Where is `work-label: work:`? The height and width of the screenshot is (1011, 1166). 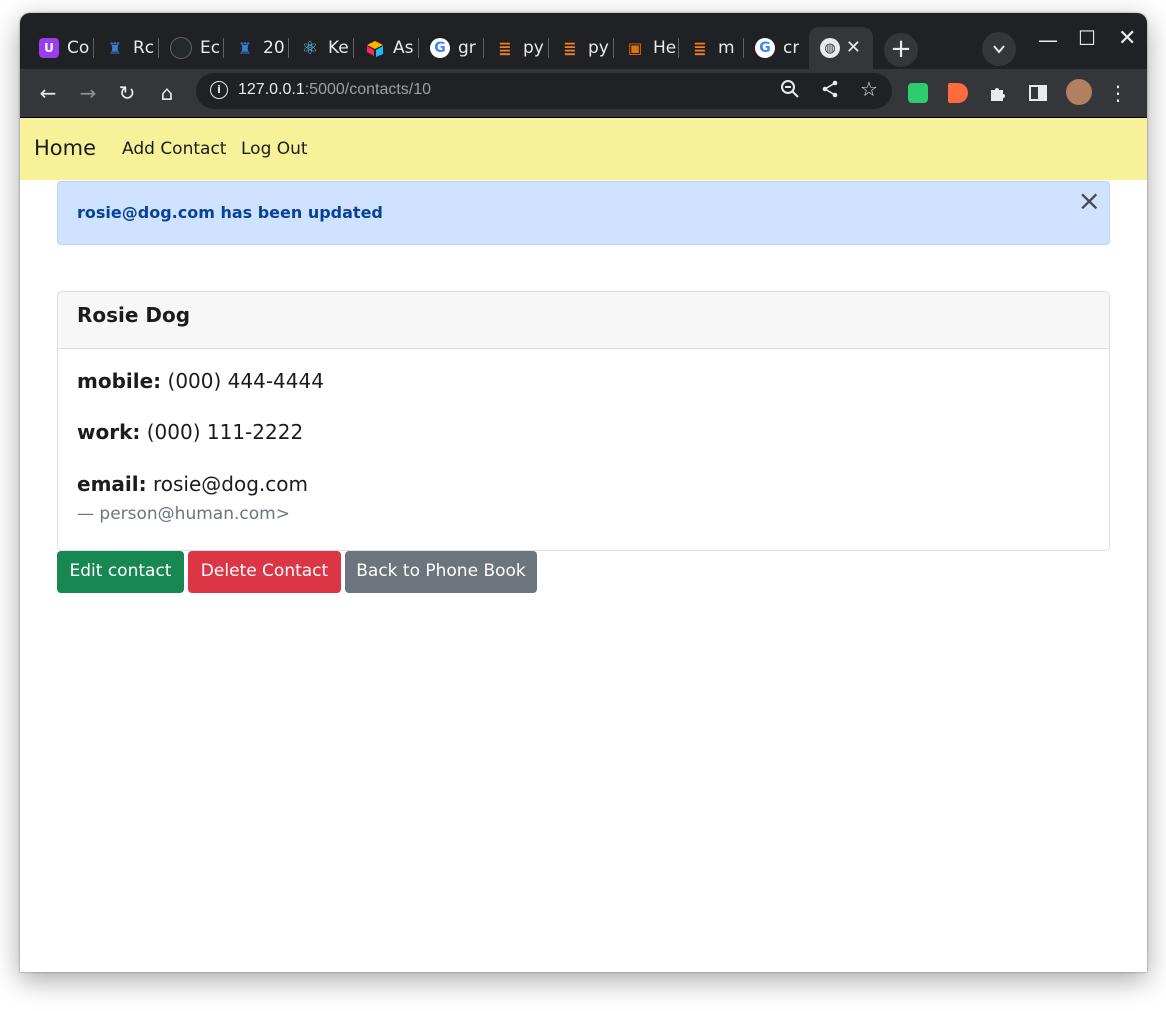 work-label: work: is located at coordinates (109, 432).